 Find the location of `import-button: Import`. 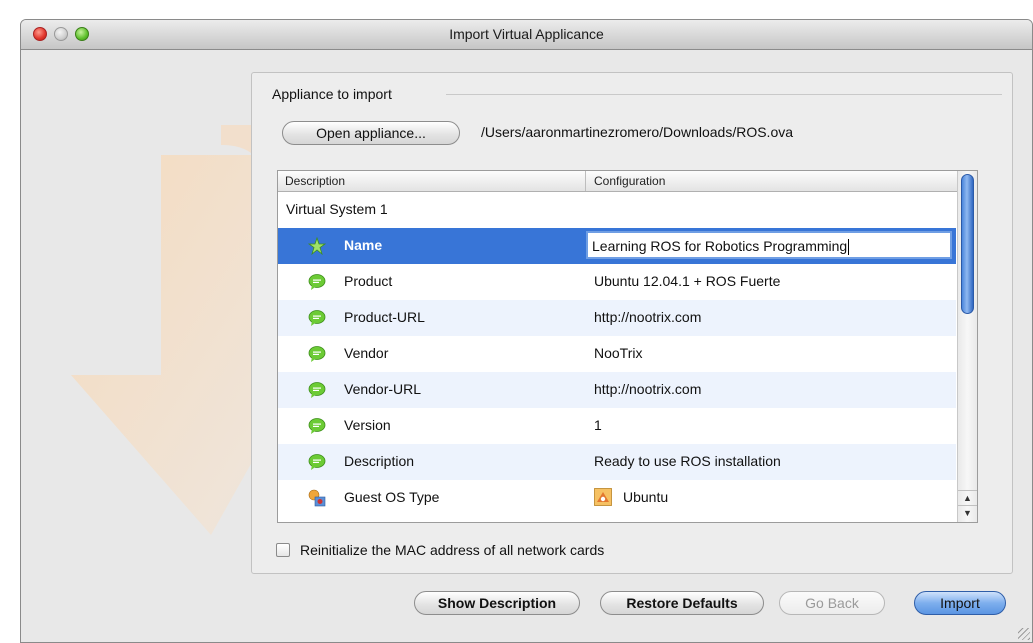

import-button: Import is located at coordinates (960, 603).